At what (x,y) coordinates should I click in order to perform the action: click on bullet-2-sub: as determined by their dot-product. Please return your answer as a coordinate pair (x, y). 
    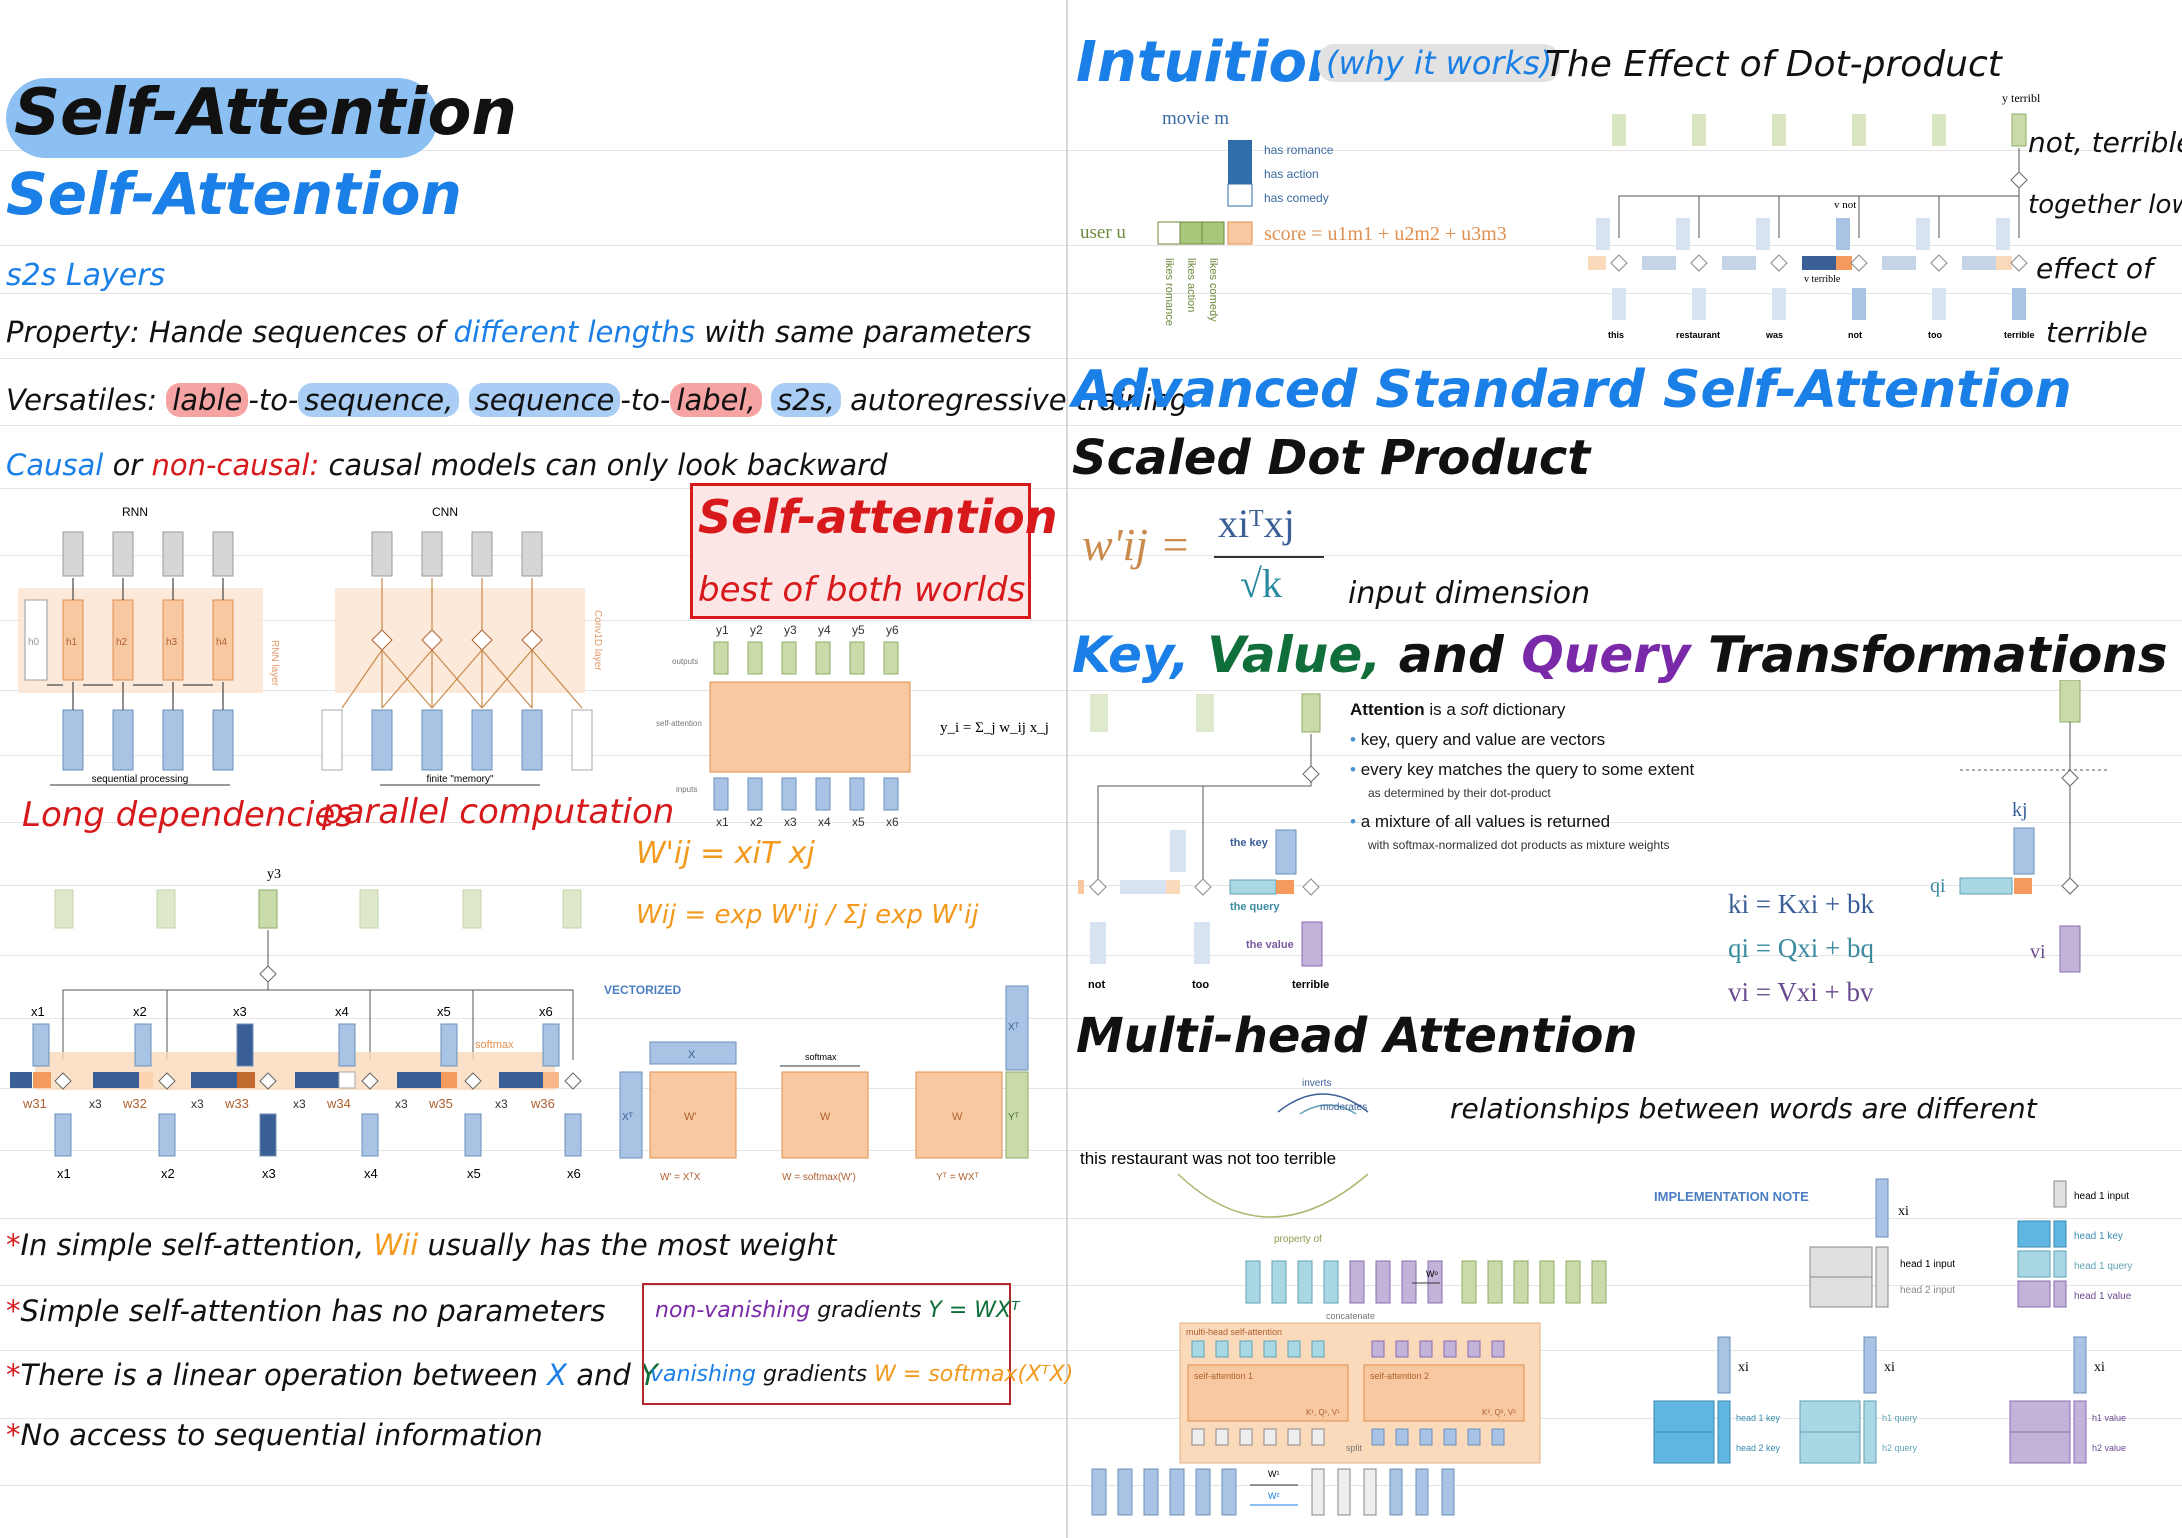
    Looking at the image, I should click on (1459, 793).